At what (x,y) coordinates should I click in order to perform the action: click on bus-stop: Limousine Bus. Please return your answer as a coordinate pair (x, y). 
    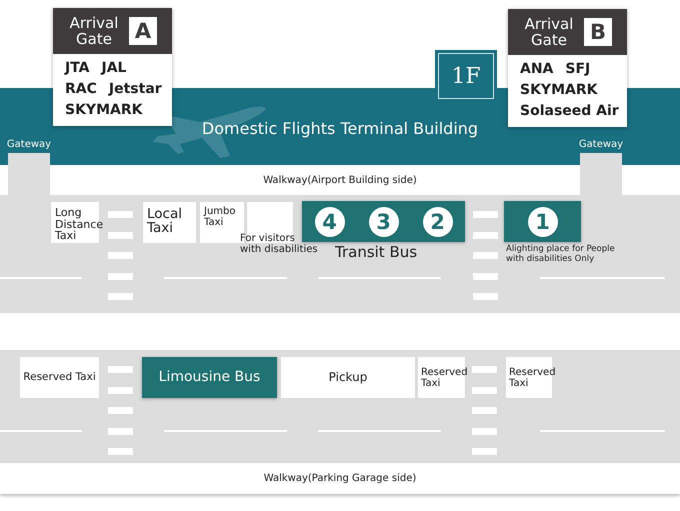
    Looking at the image, I should click on (209, 377).